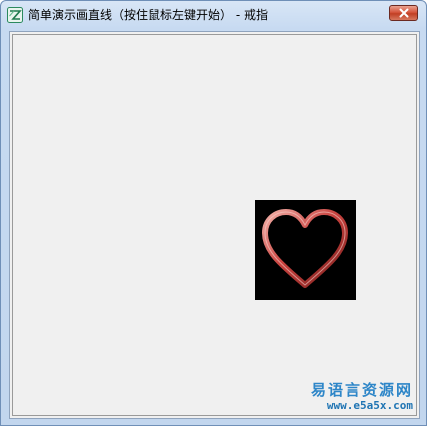 The width and height of the screenshot is (427, 426). What do you see at coordinates (369, 405) in the screenshot?
I see `watermark-url: www.e5a5x.com` at bounding box center [369, 405].